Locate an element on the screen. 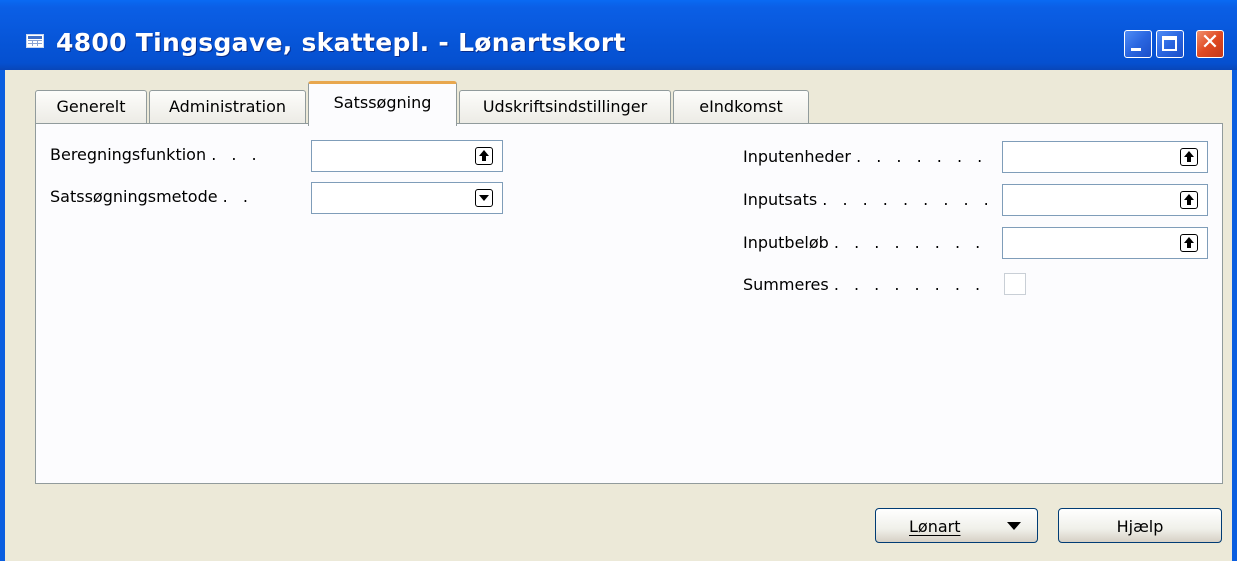 The height and width of the screenshot is (561, 1237). field-label-summeres: Summeres . . . . . . . . is located at coordinates (864, 284).